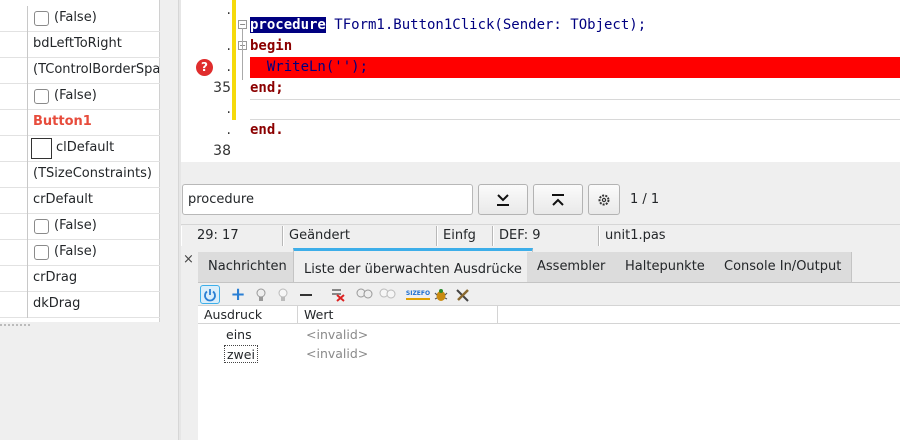 Image resolution: width=900 pixels, height=440 pixels. I want to click on property-row: dkDrag, so click(80, 305).